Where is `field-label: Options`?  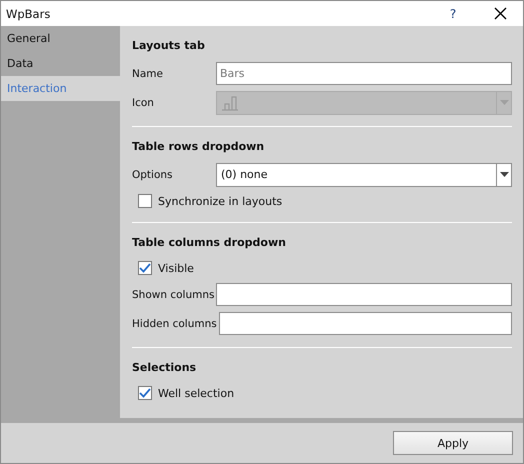
field-label: Options is located at coordinates (153, 174).